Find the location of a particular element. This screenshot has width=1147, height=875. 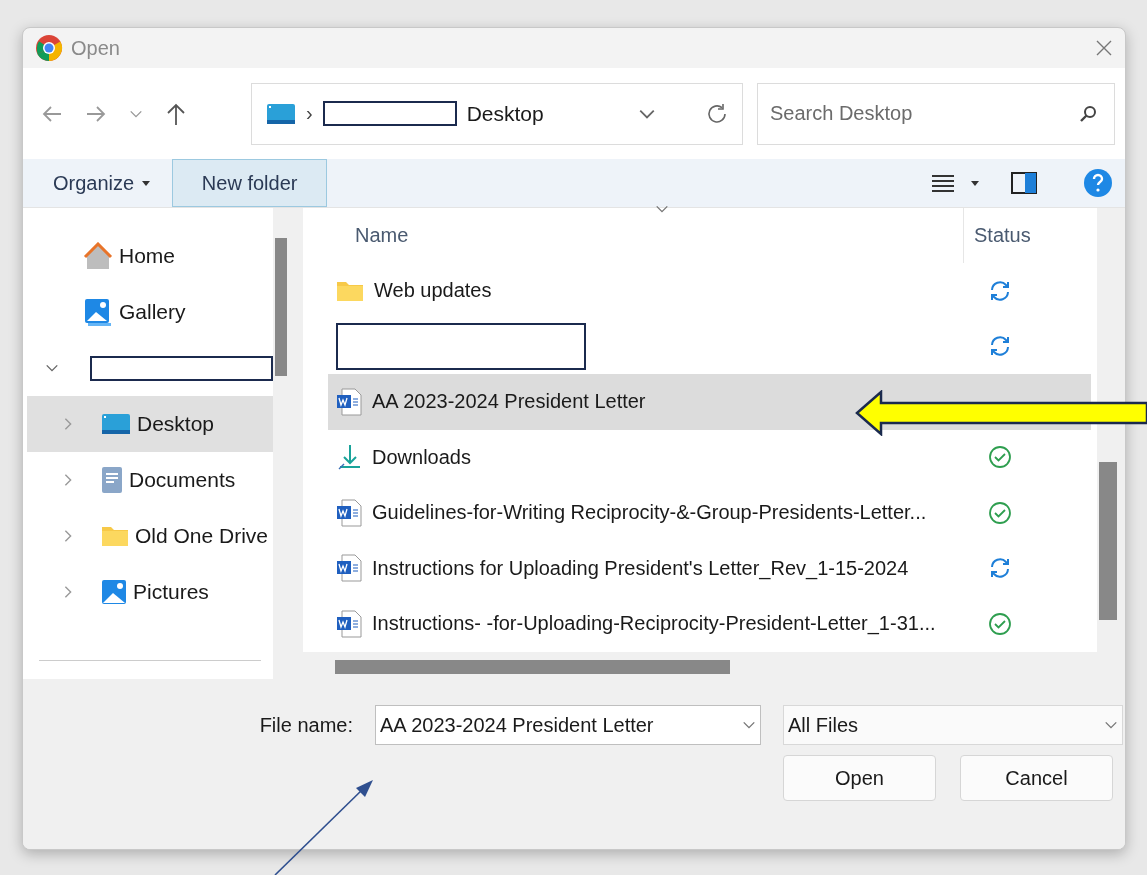

file-type-dropdown: All Files is located at coordinates (953, 725).